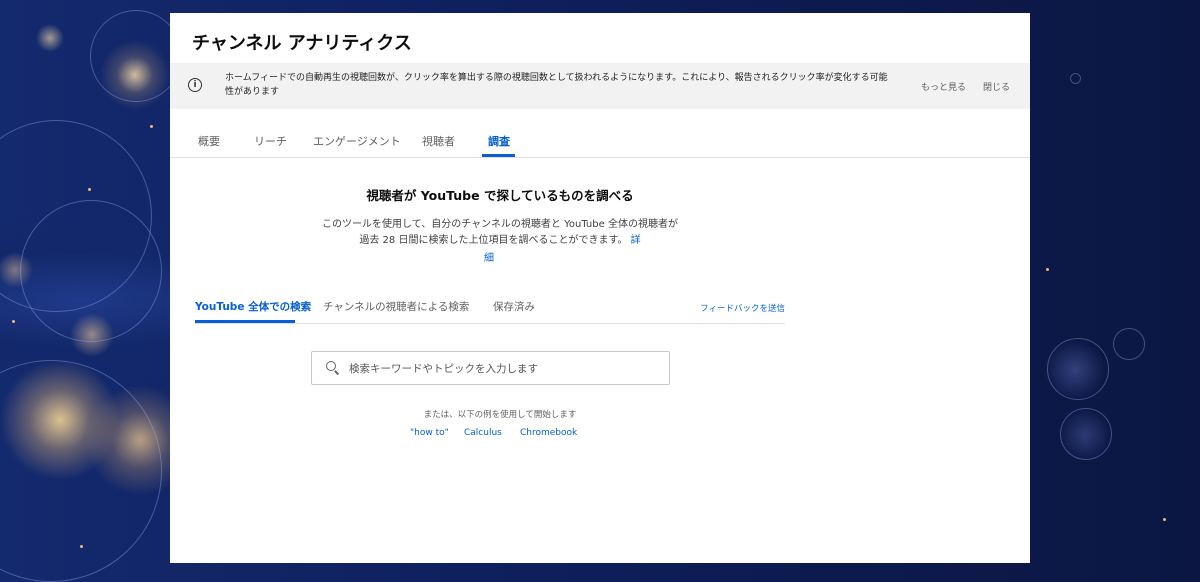 The height and width of the screenshot is (582, 1200). Describe the element at coordinates (742, 308) in the screenshot. I see `send-feedback-link: フィードバックを送信` at that location.